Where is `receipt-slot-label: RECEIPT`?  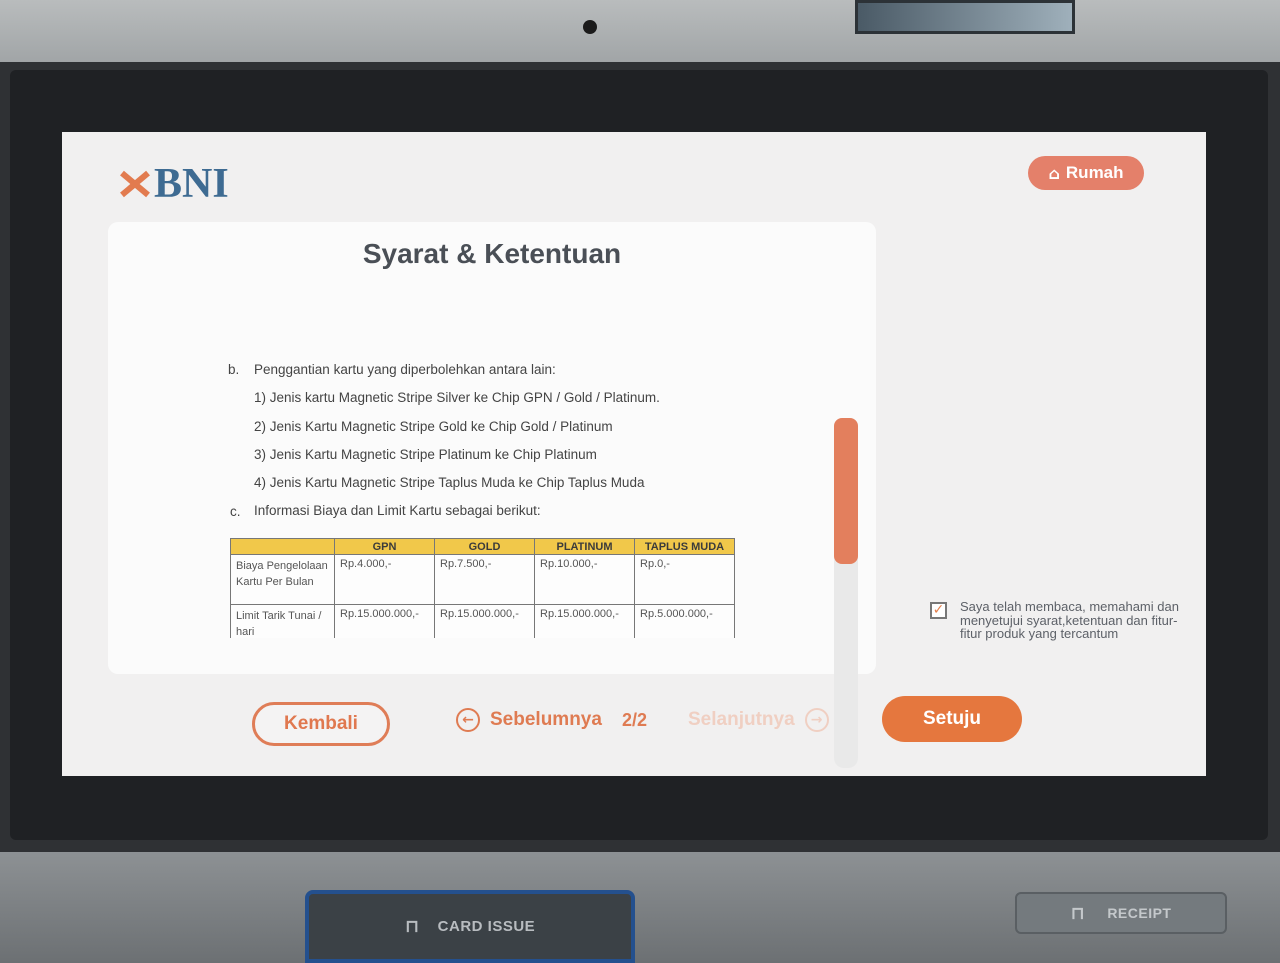 receipt-slot-label: RECEIPT is located at coordinates (1139, 913).